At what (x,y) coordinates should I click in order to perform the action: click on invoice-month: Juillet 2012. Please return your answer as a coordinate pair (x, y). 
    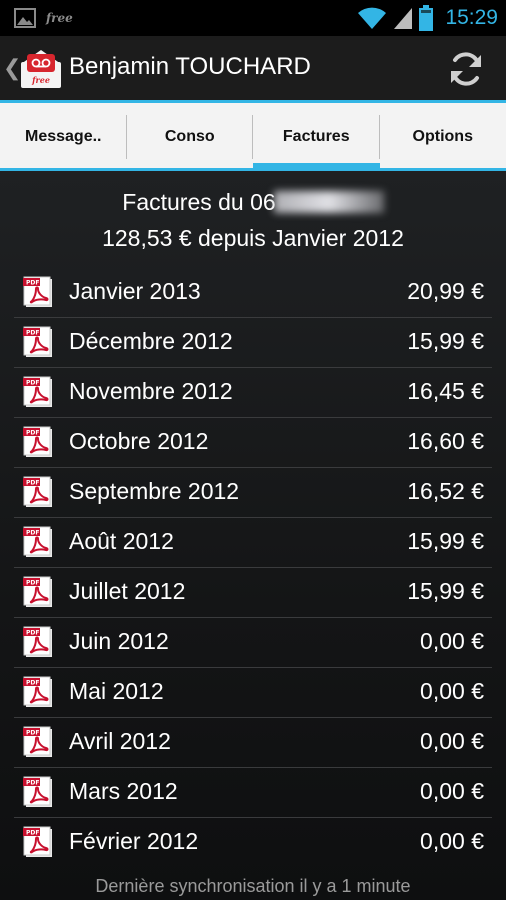
    Looking at the image, I should click on (127, 591).